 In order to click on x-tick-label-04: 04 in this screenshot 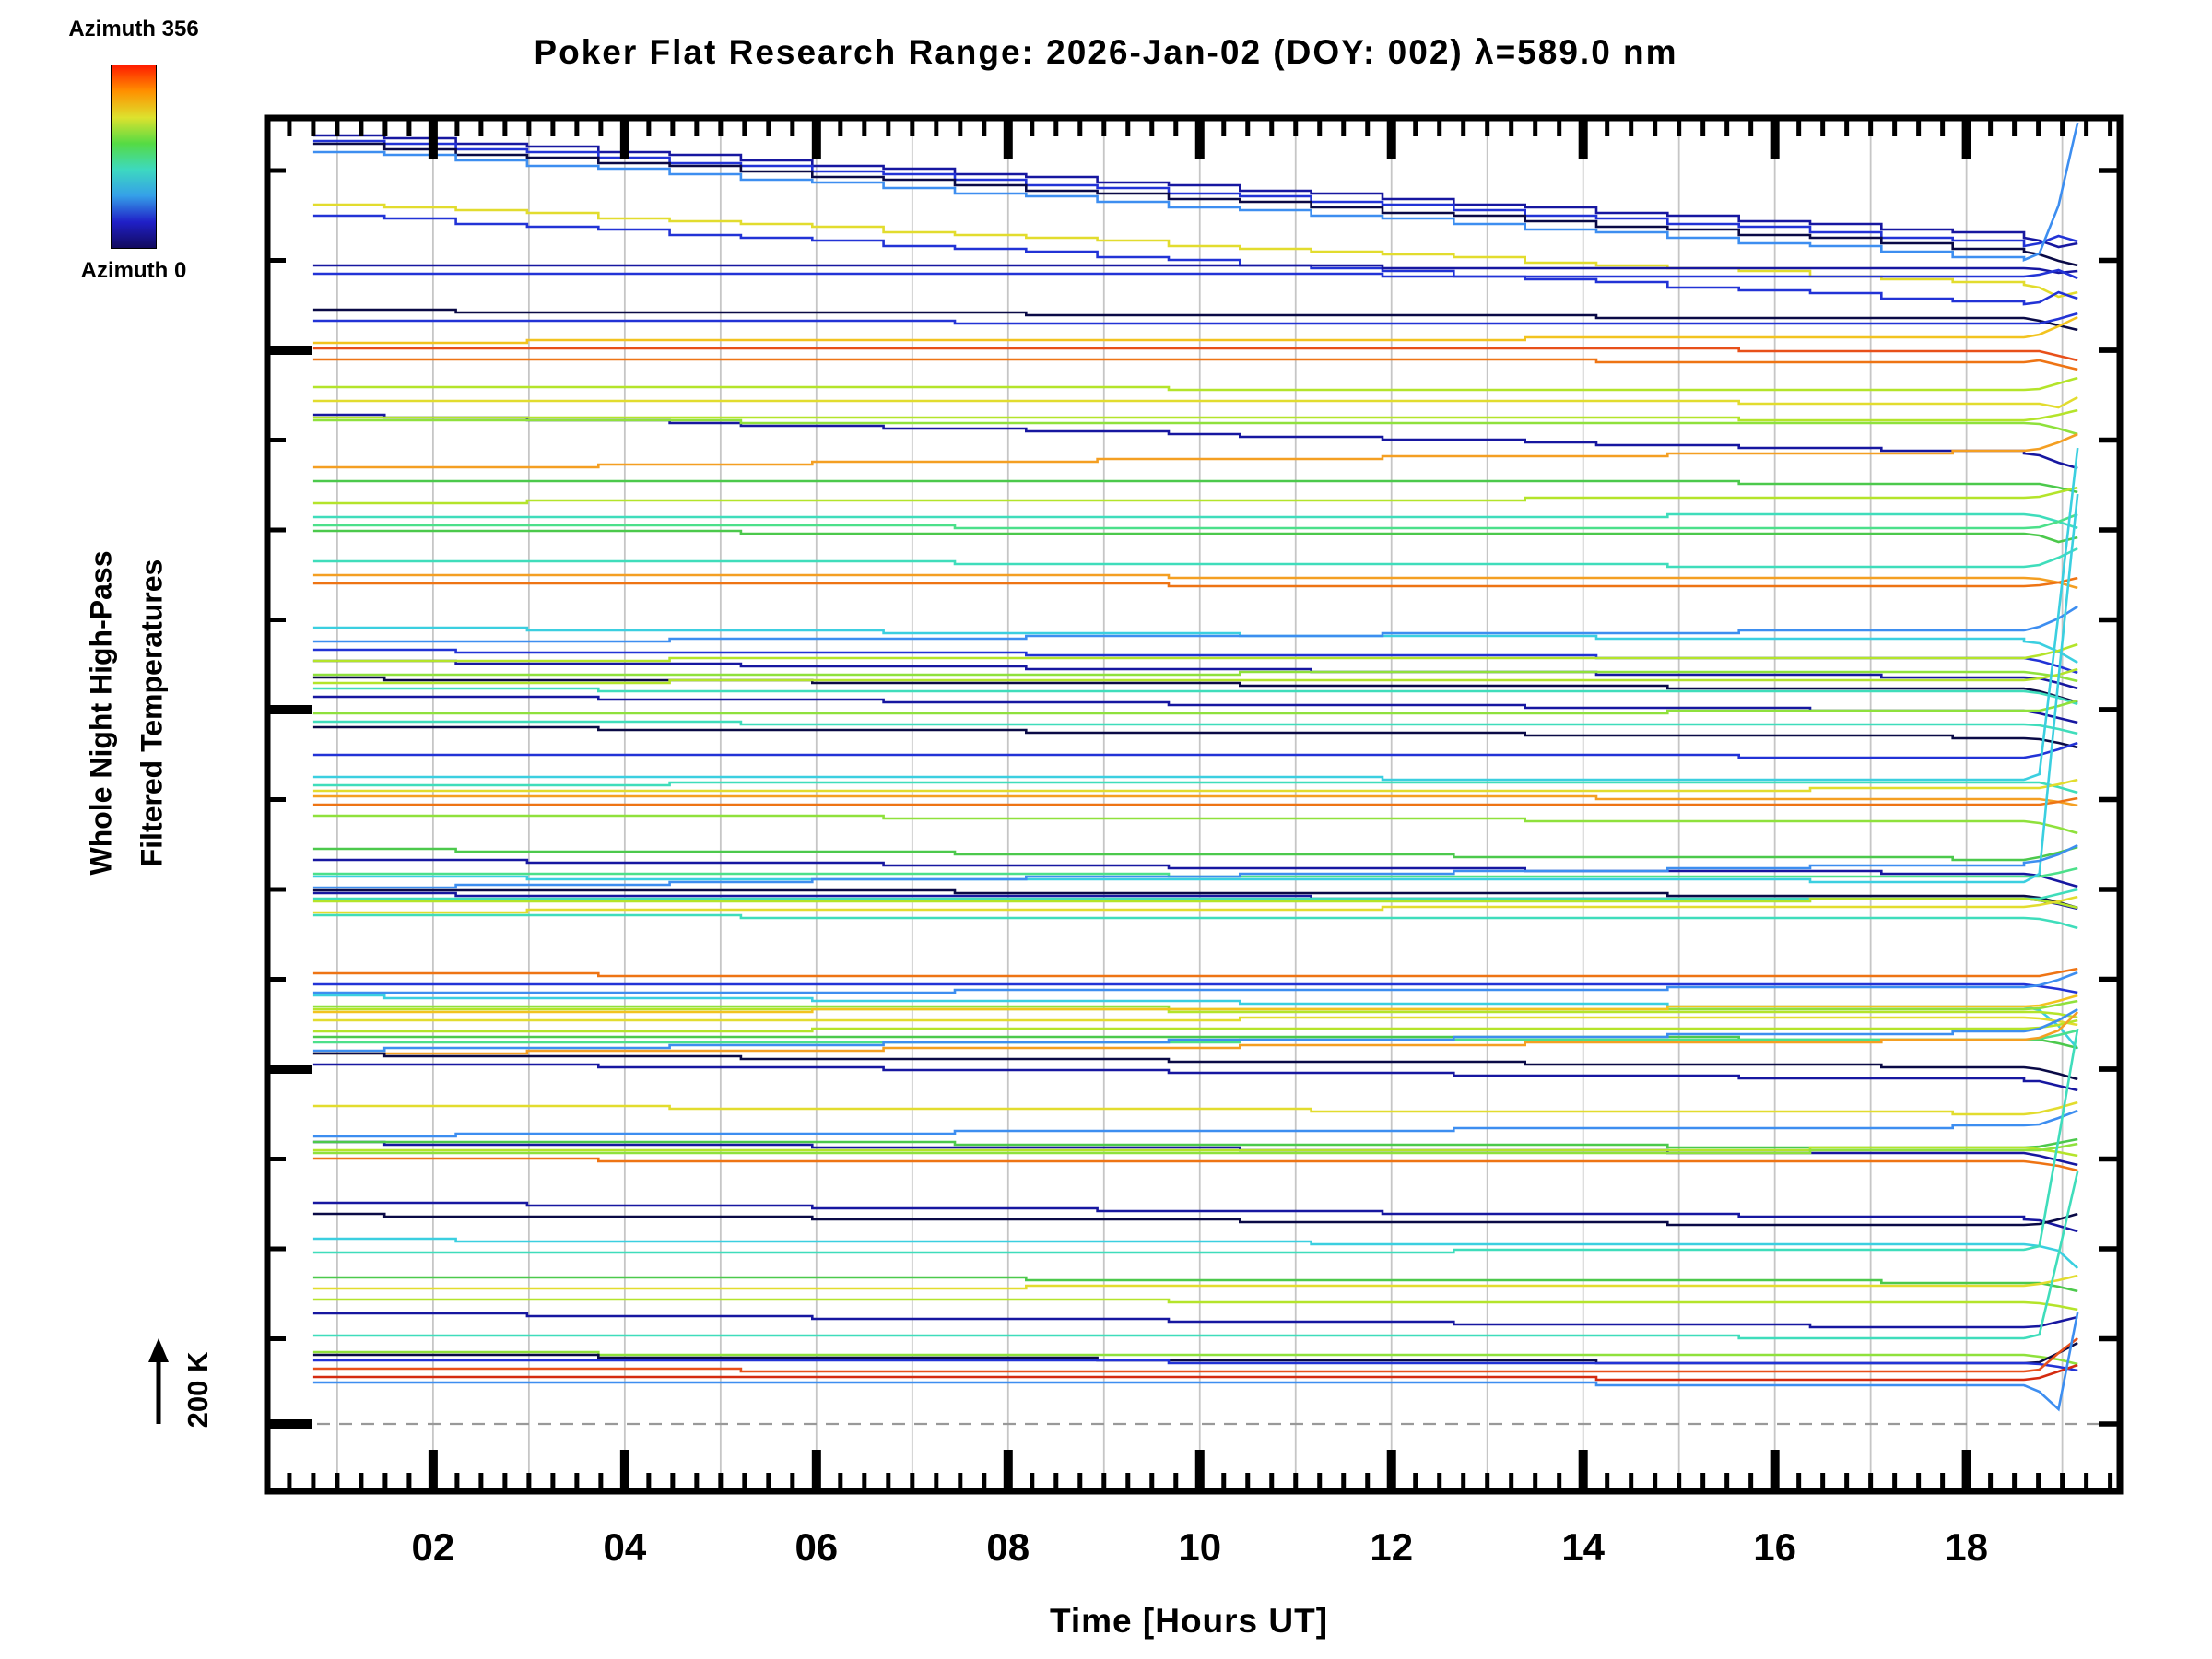, I will do `click(625, 1547)`.